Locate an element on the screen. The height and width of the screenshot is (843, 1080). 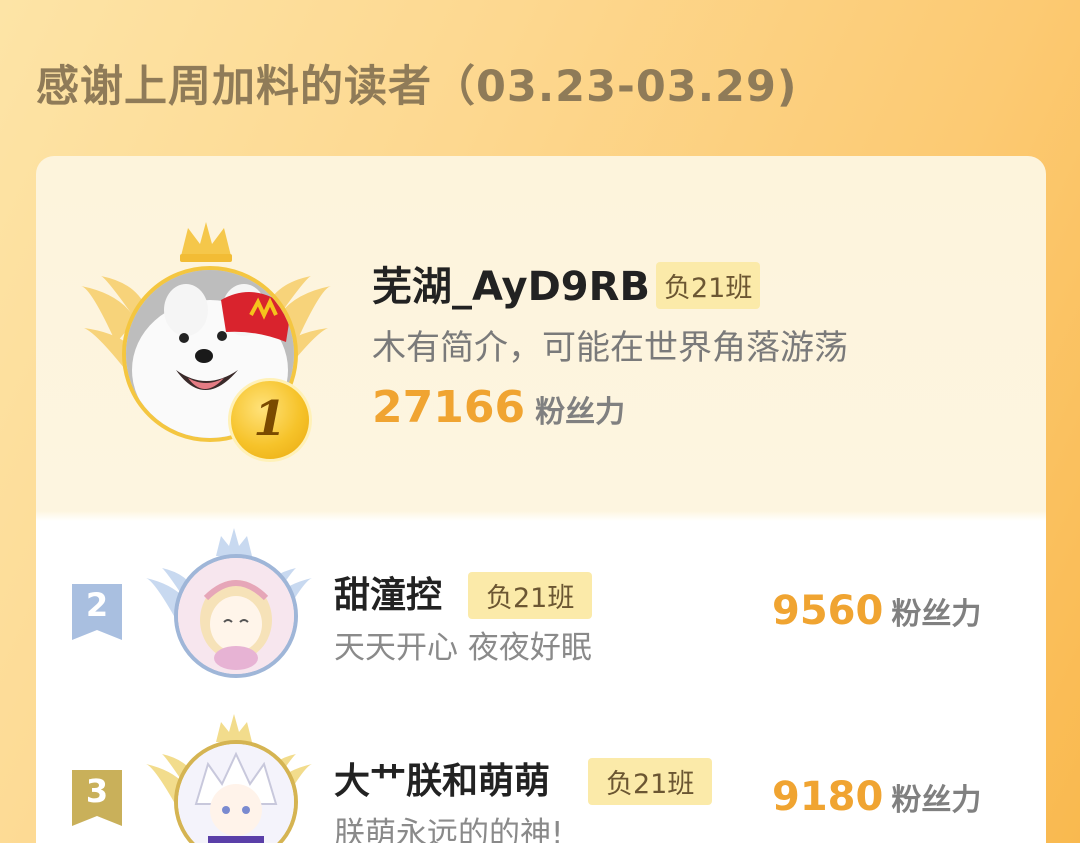
user-bio: 木有简介，可能在世界角落游荡 is located at coordinates (610, 348).